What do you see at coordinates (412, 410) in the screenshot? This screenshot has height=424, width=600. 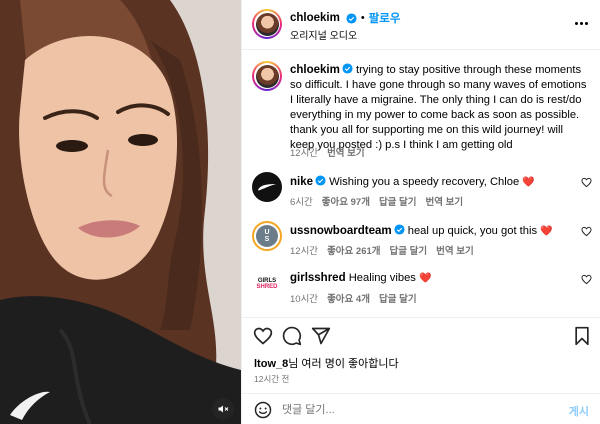 I see `comment-input` at bounding box center [412, 410].